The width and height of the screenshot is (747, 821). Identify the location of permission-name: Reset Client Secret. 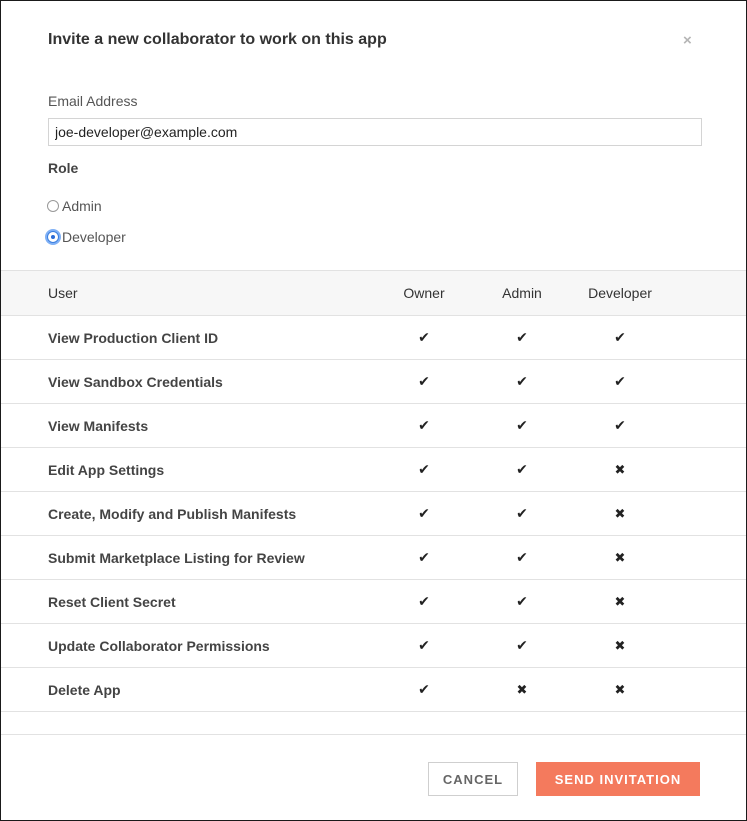
(112, 601).